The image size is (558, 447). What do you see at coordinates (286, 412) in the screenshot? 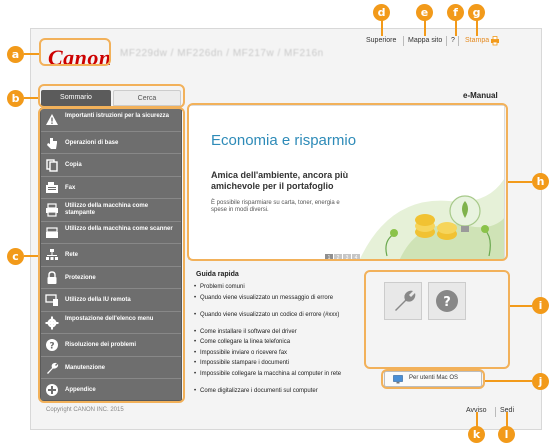
I see `footer: Copyright CANON INC. 2015 Avviso Sedi` at bounding box center [286, 412].